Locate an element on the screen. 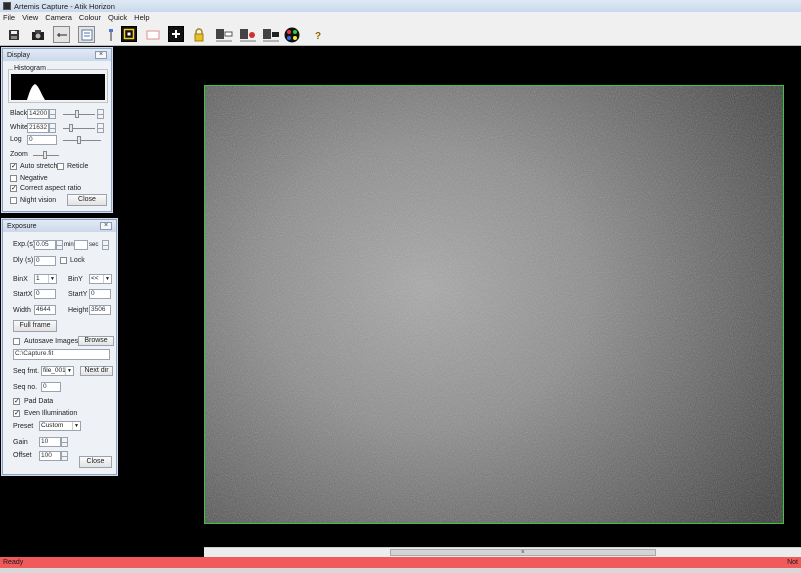 Image resolution: width=801 pixels, height=573 pixels. capture-single-icon is located at coordinates (224, 34).